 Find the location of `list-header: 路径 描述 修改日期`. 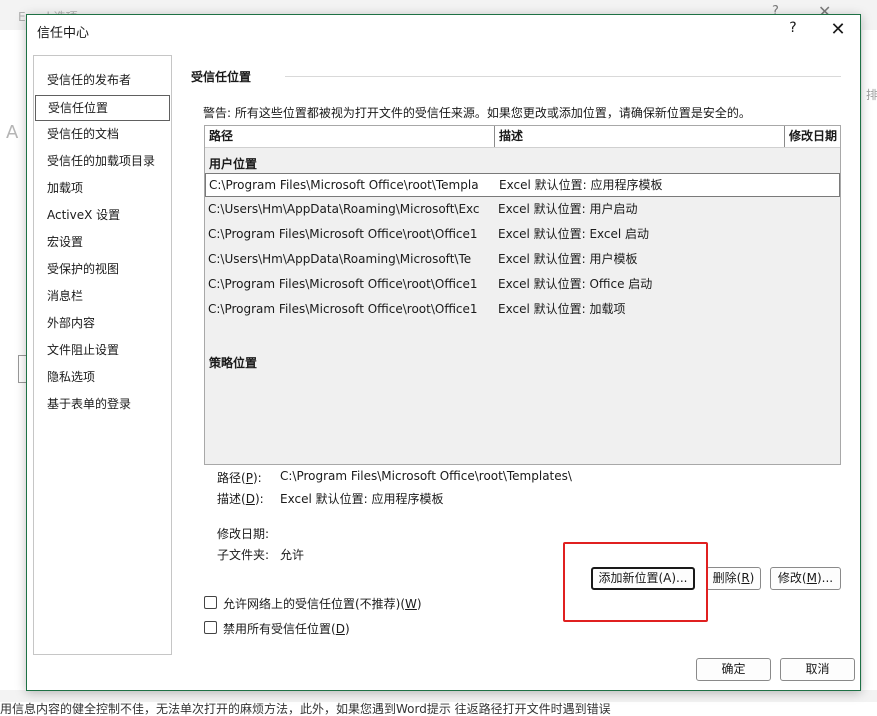

list-header: 路径 描述 修改日期 is located at coordinates (522, 137).